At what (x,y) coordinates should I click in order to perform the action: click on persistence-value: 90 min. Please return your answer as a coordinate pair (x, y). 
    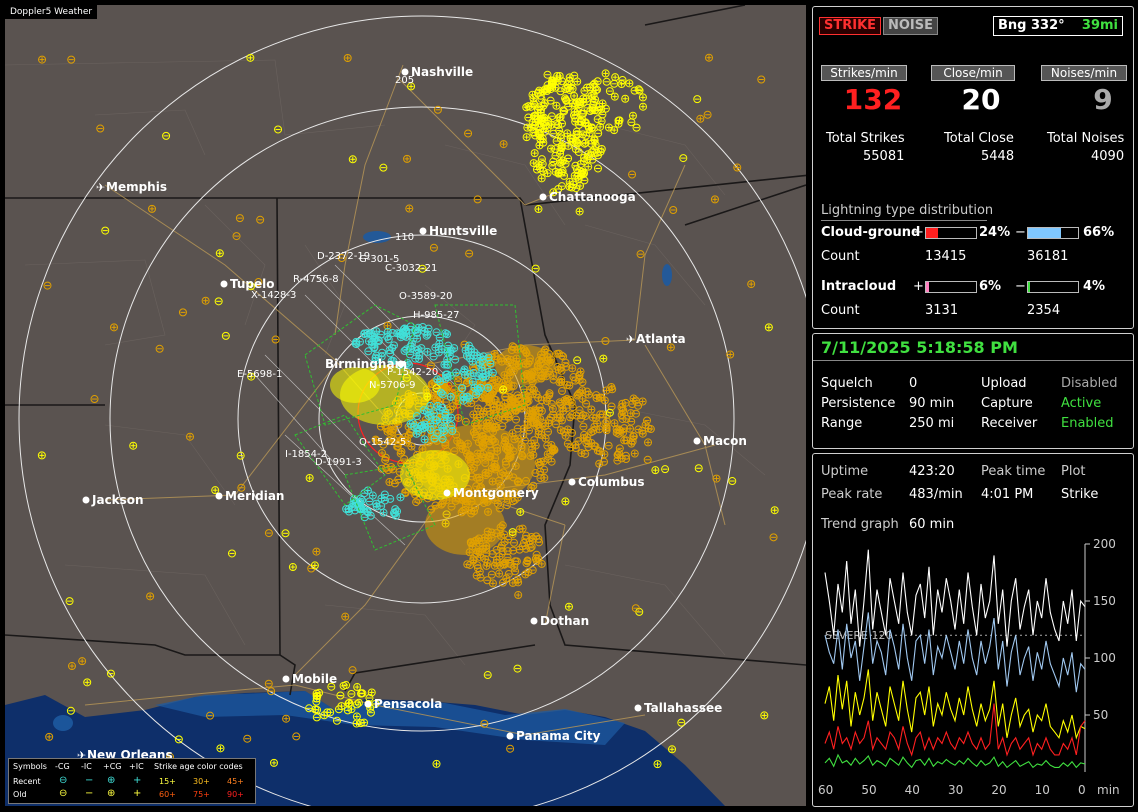
    Looking at the image, I should click on (931, 403).